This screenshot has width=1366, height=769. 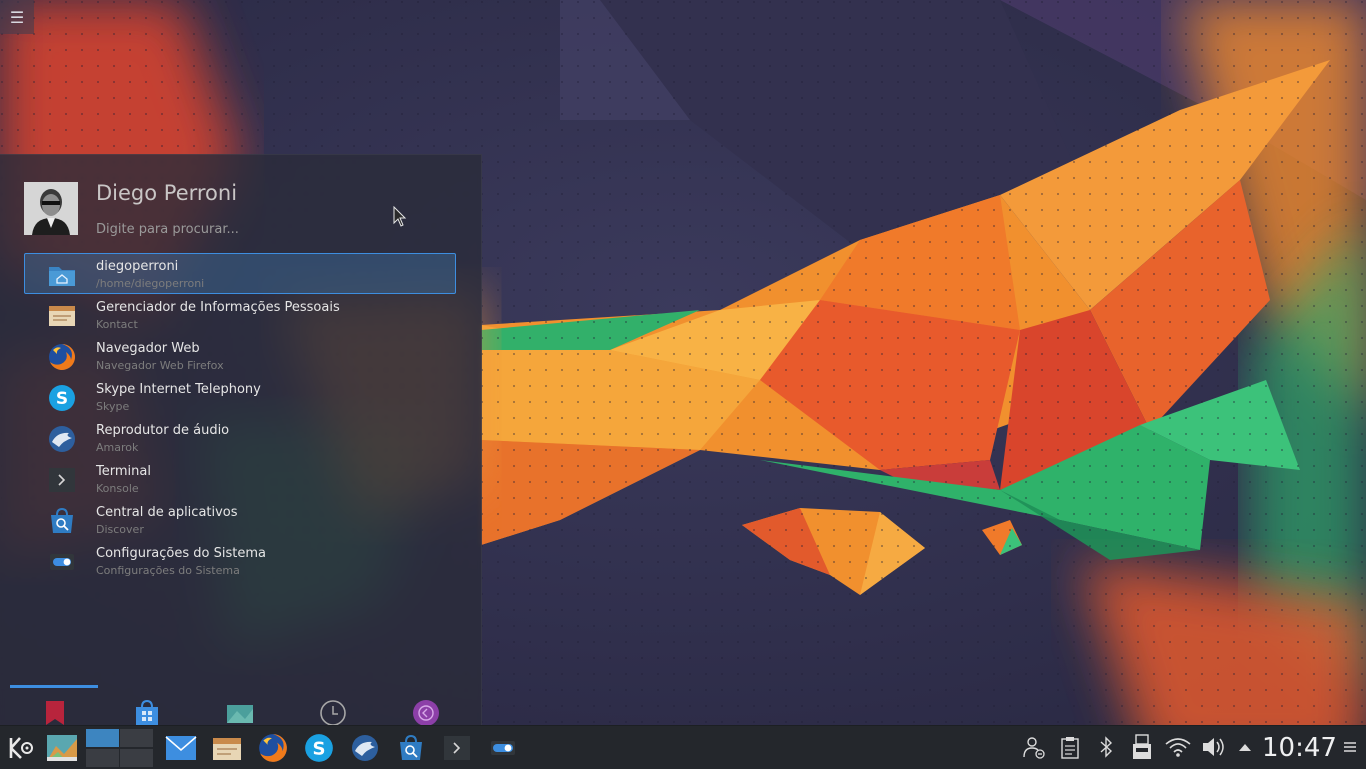 I want to click on mail-icon, so click(x=181, y=748).